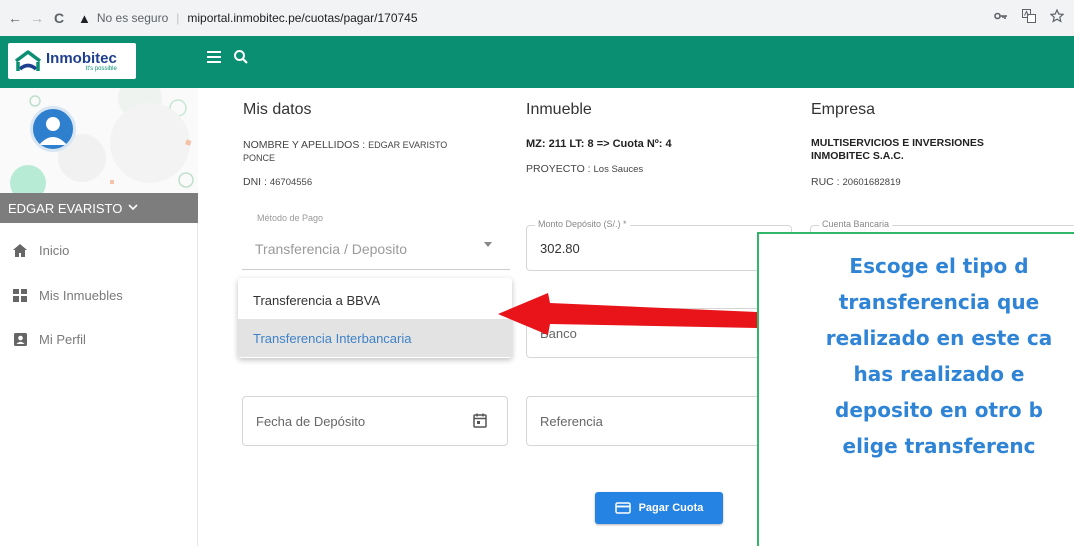 Image resolution: width=1074 pixels, height=546 pixels. I want to click on mis-datos-title: Mis datos, so click(277, 109).